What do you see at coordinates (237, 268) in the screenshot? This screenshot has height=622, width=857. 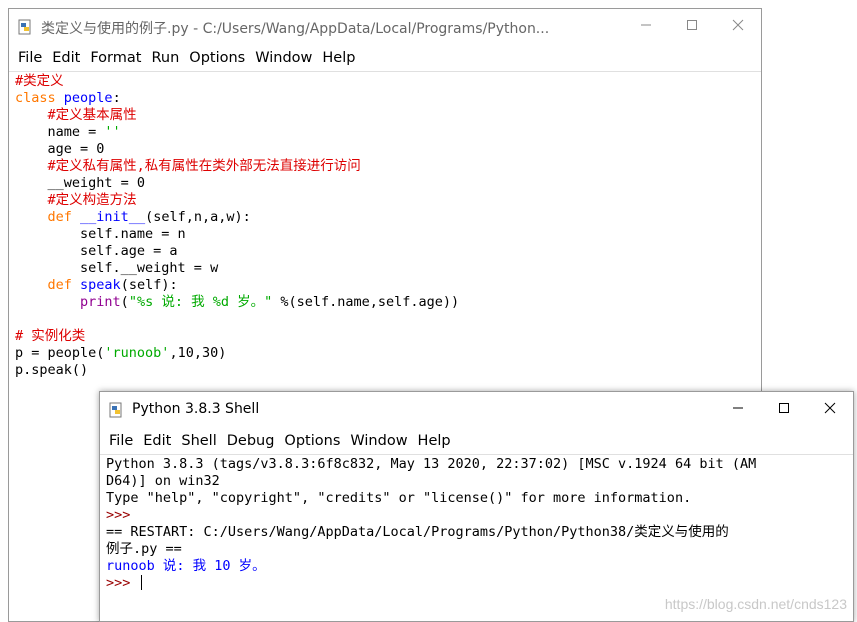 I see `code-line: self.__weight = w` at bounding box center [237, 268].